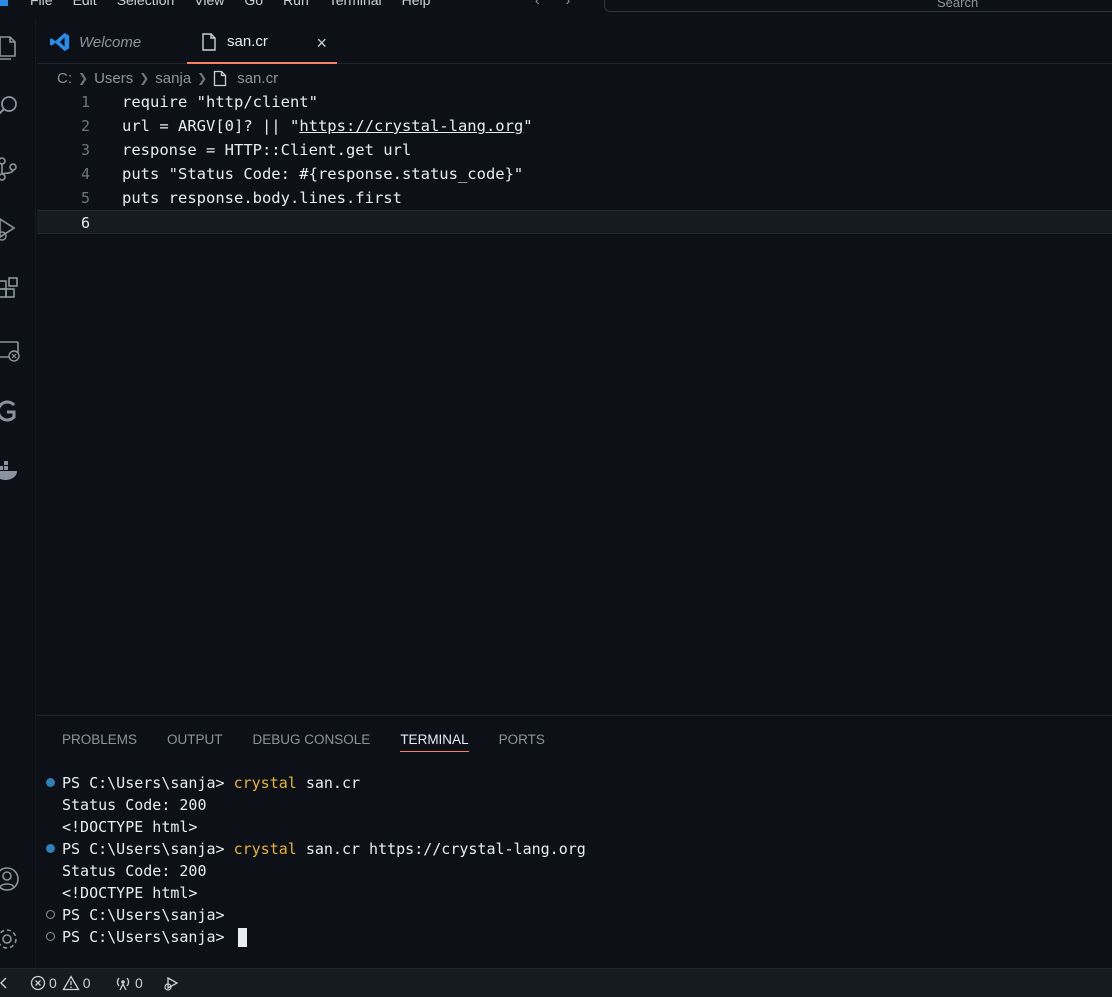 This screenshot has height=997, width=1112. I want to click on error-icon, so click(38, 983).